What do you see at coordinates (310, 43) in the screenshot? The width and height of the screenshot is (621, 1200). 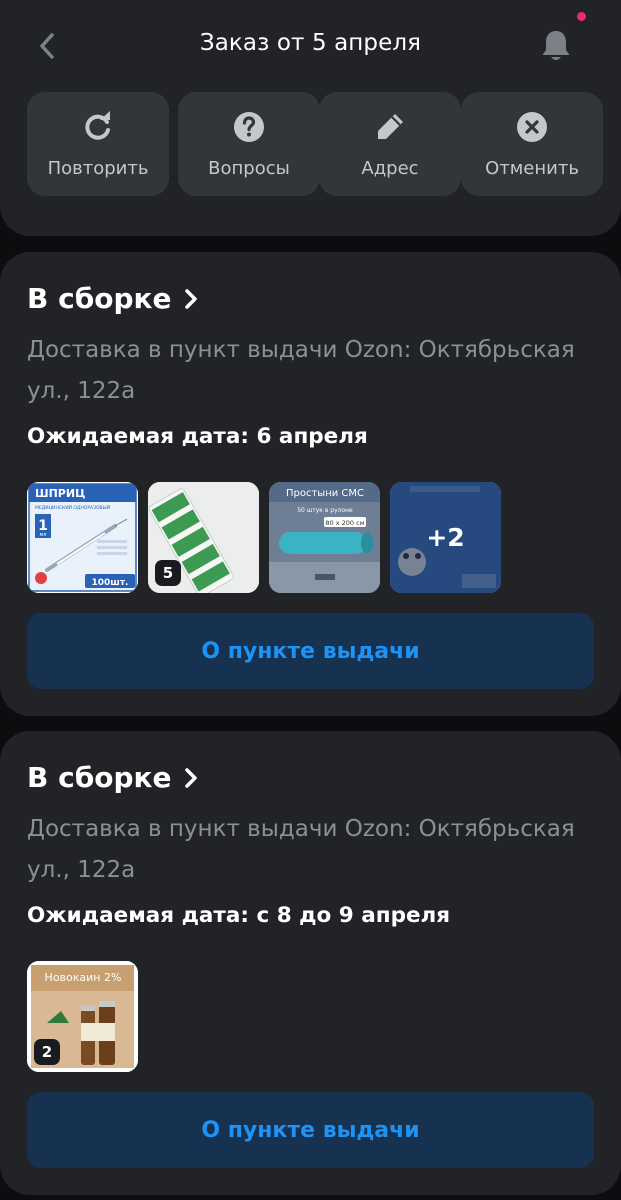 I see `page-title: Заказ от 5 апреля` at bounding box center [310, 43].